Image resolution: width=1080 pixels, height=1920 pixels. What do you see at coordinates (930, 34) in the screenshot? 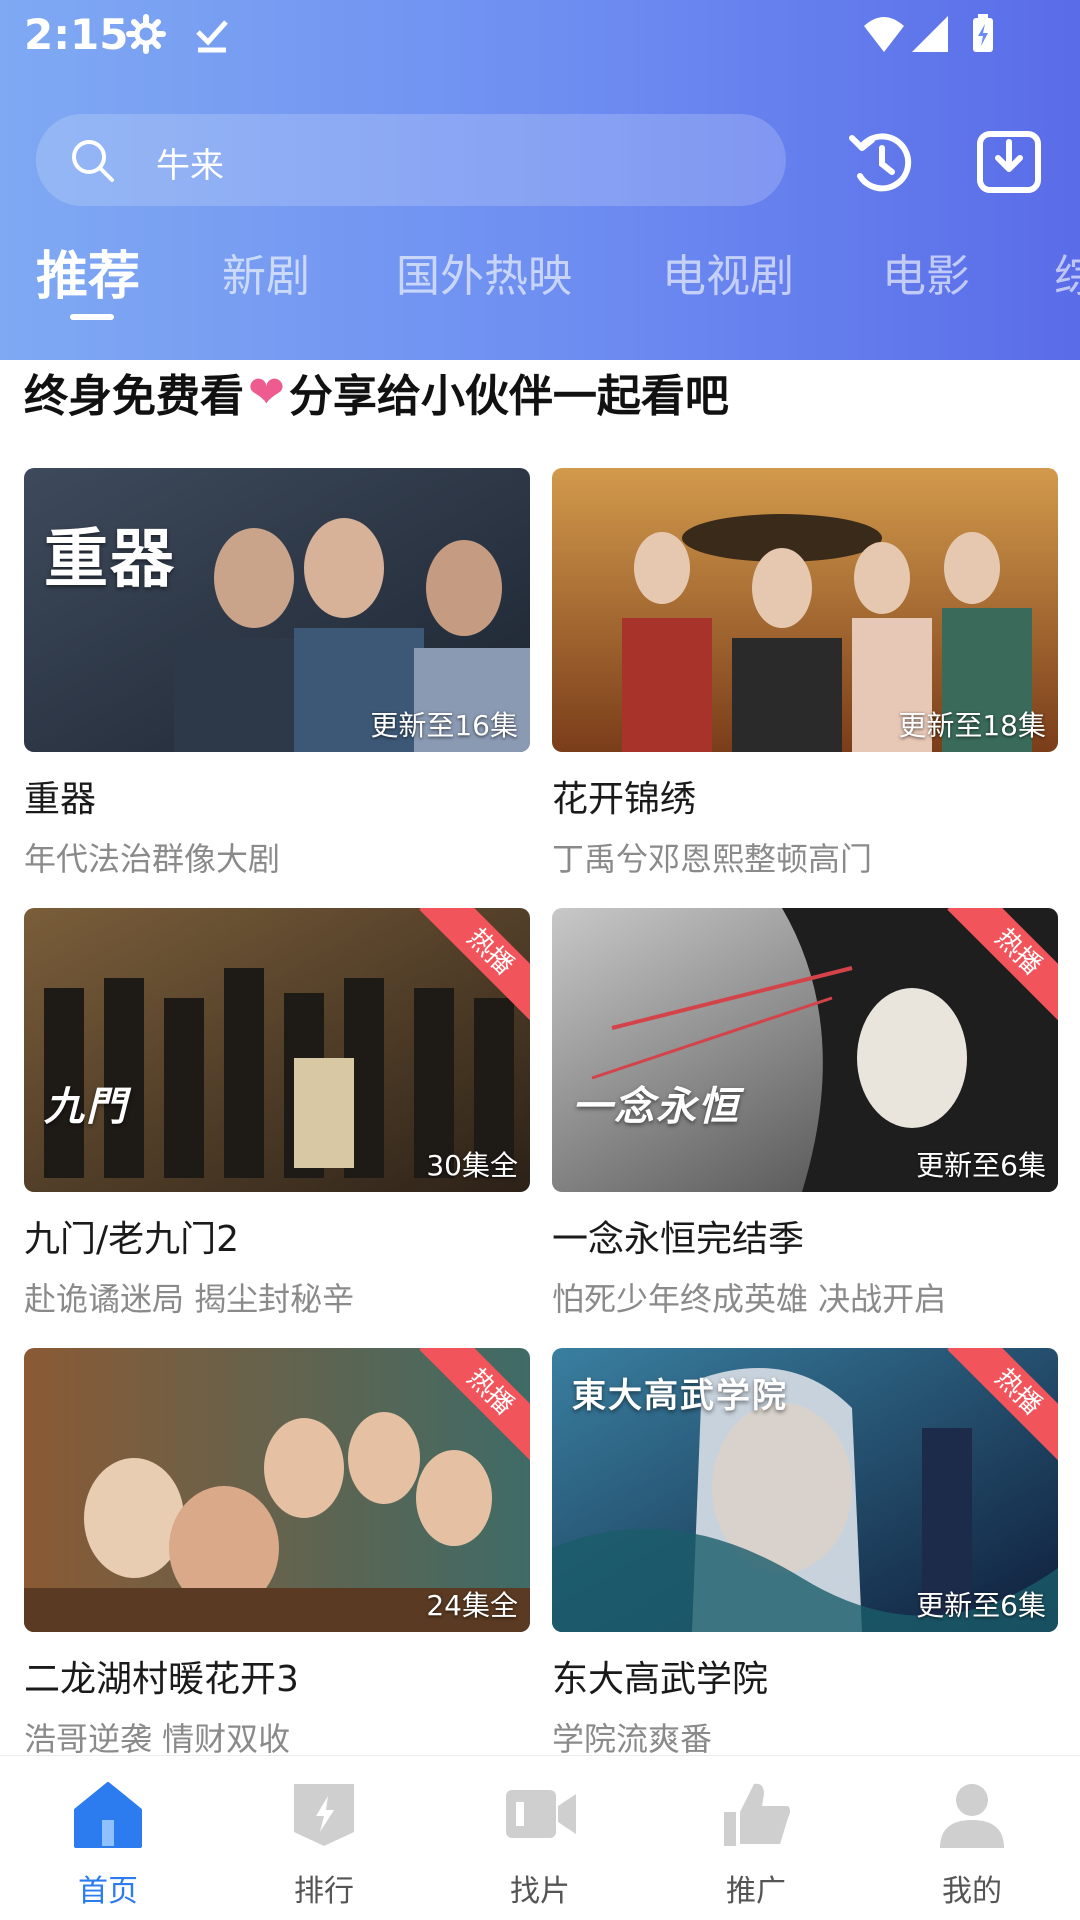
I see `signal-icon` at bounding box center [930, 34].